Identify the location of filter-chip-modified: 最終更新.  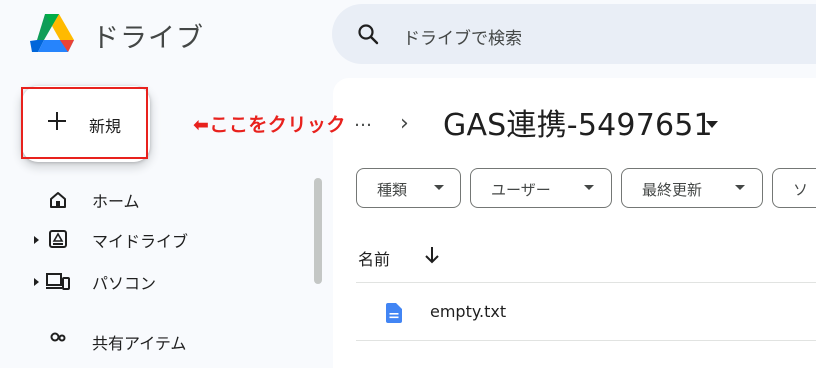
(692, 188).